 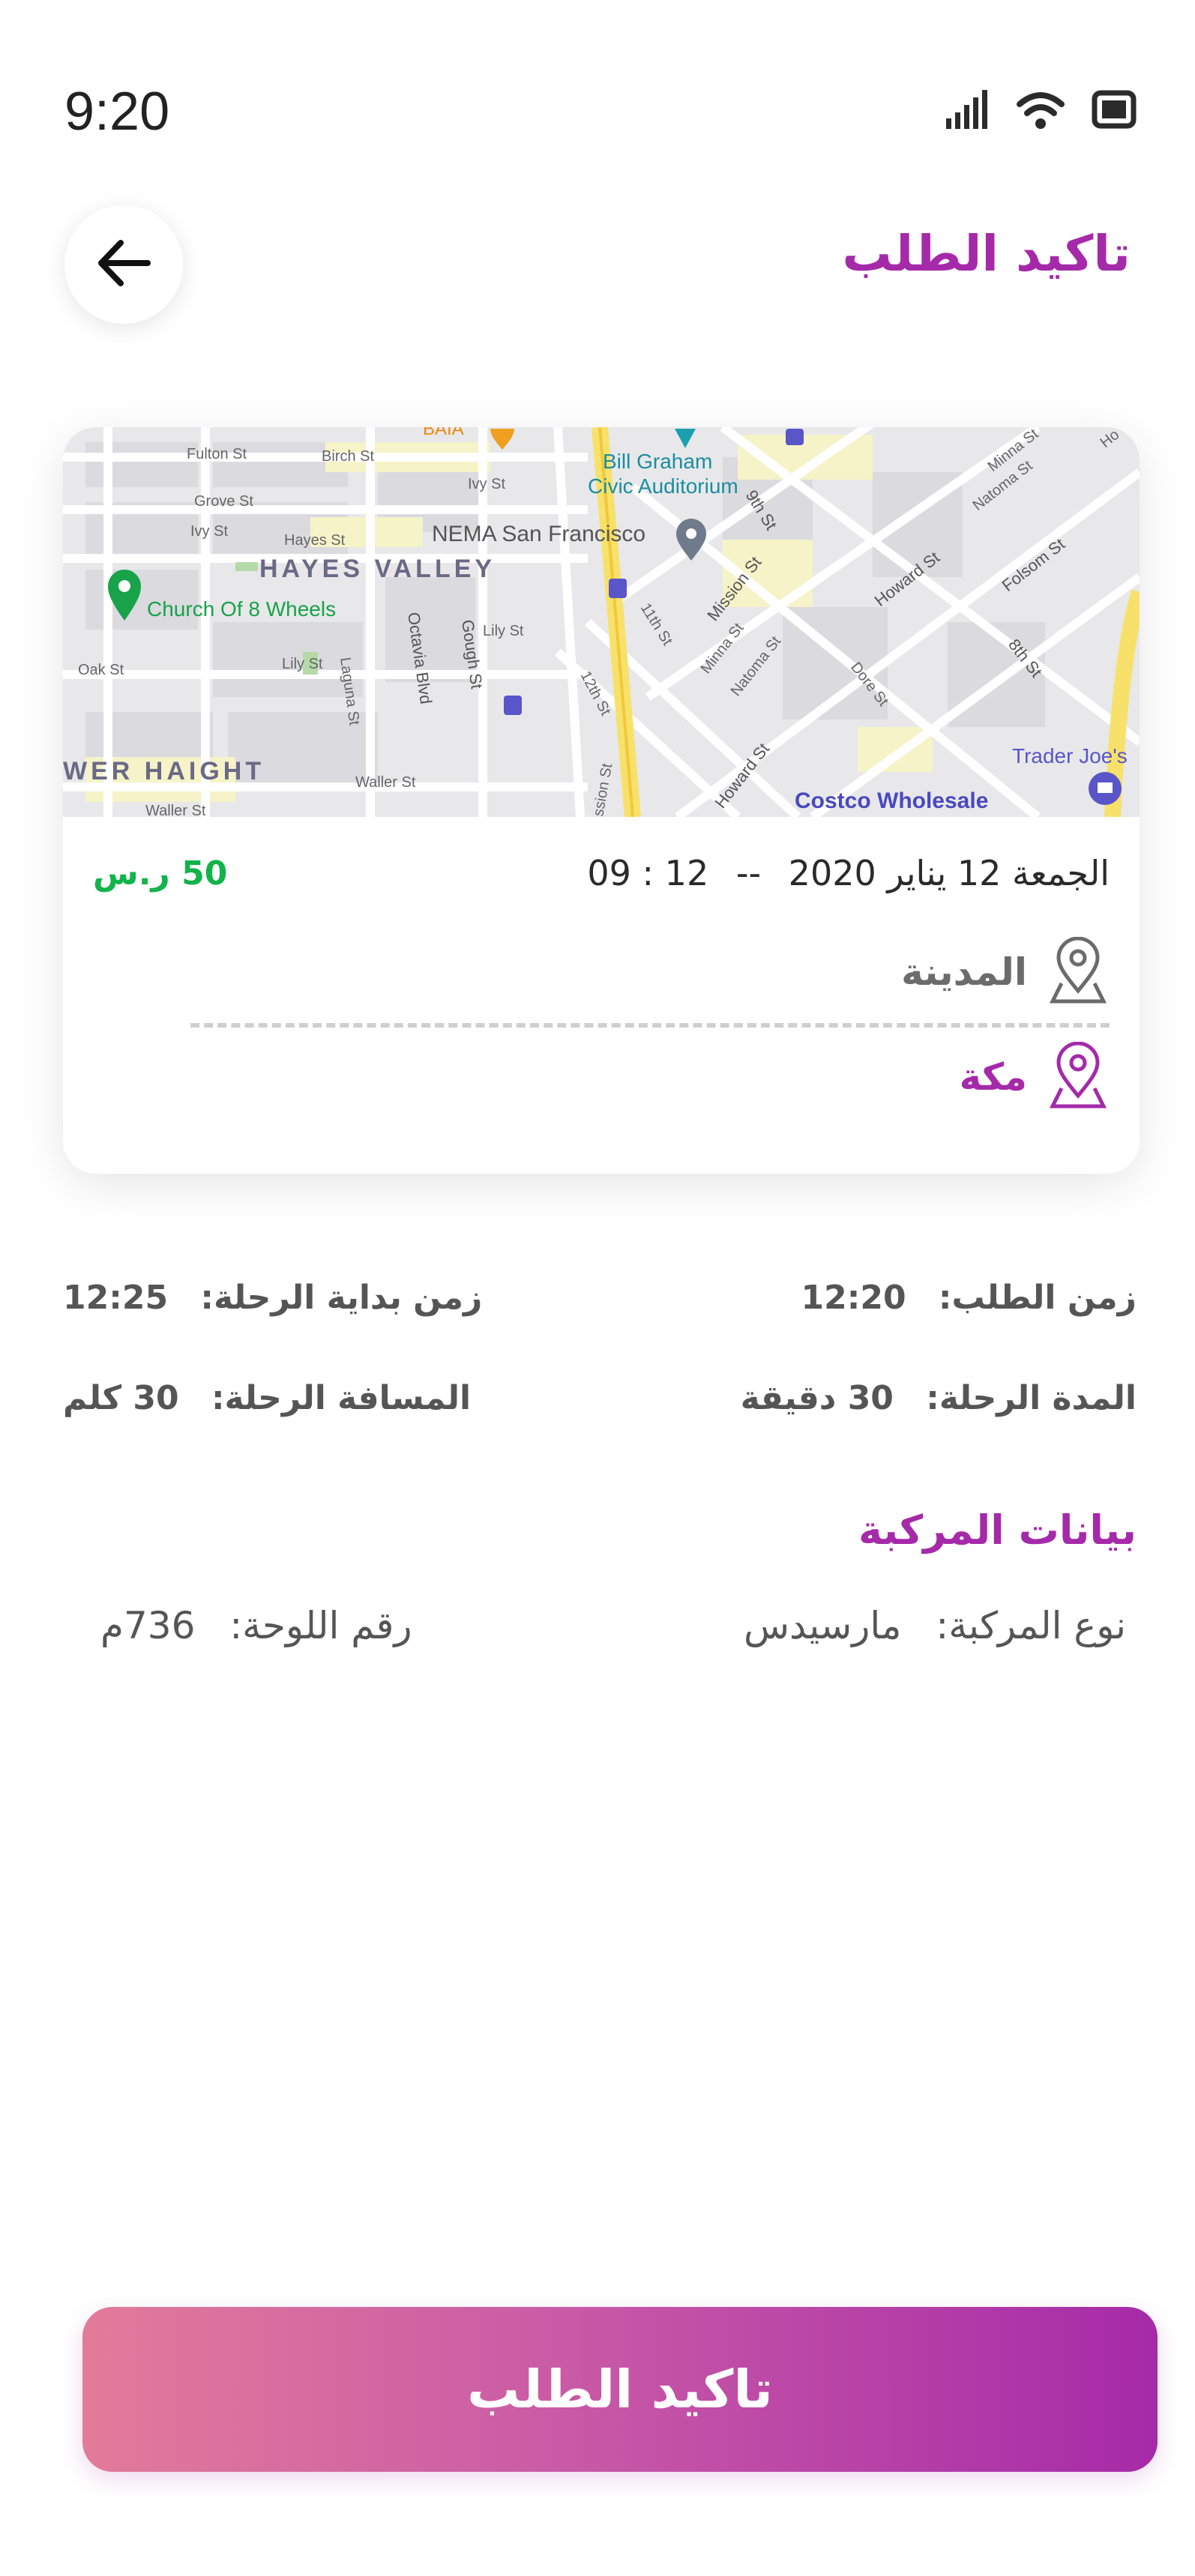 What do you see at coordinates (1034, 1076) in the screenshot?
I see `dropoff-location: مكة` at bounding box center [1034, 1076].